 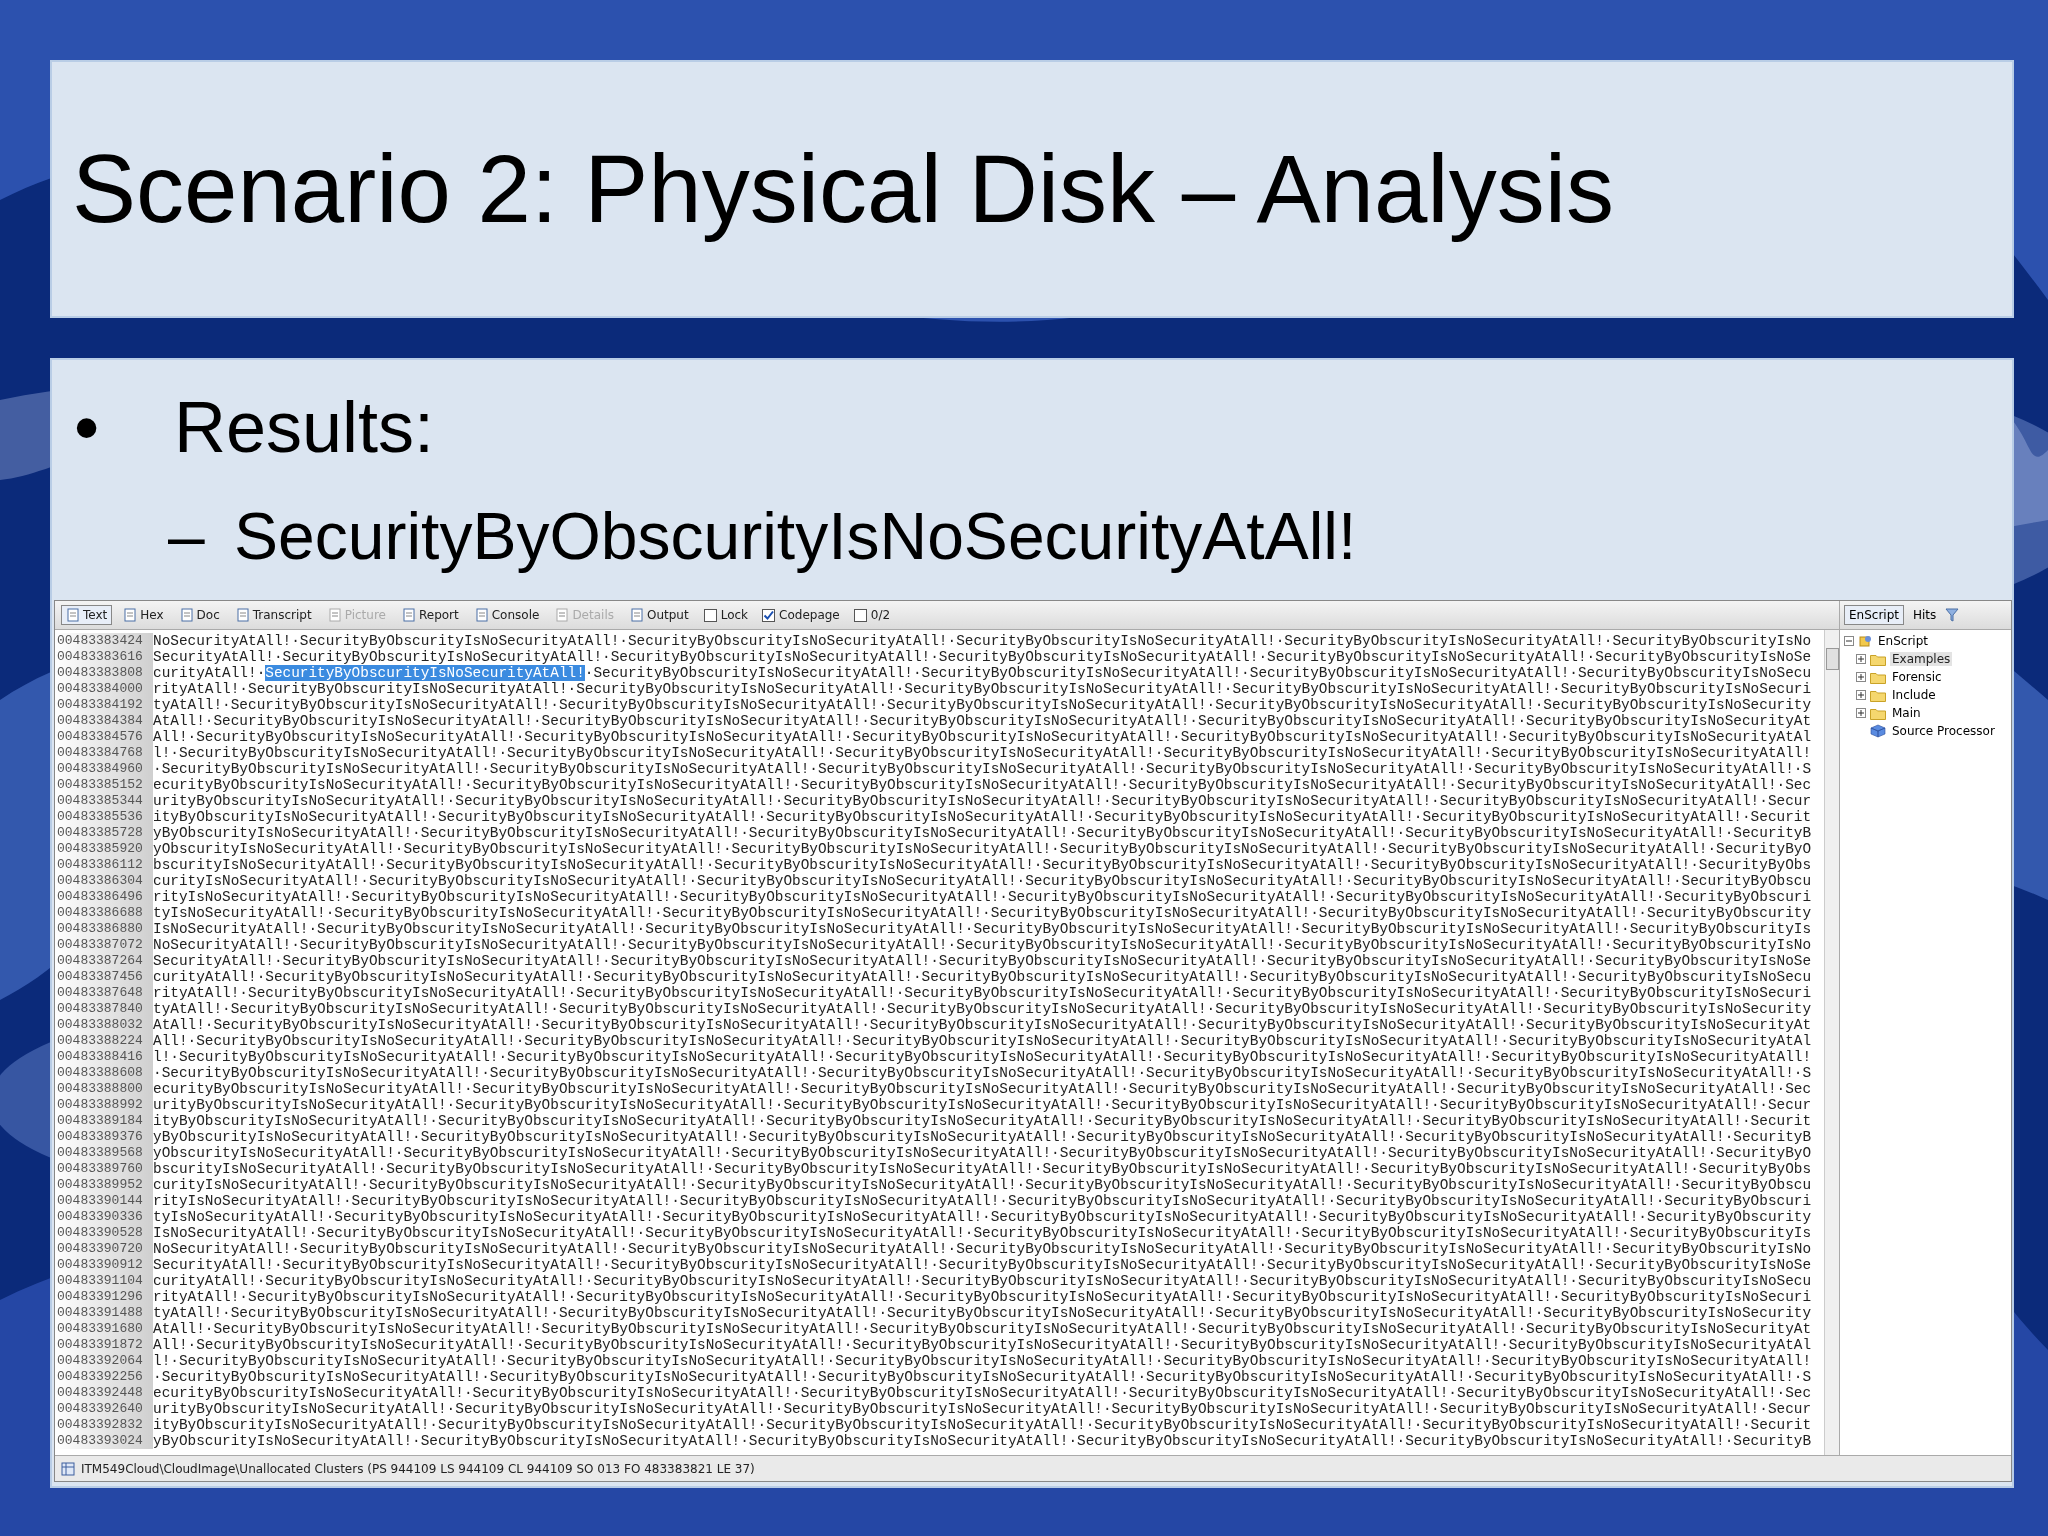 What do you see at coordinates (982, 1153) in the screenshot?
I see `data-text: yObscurityIsNoSecurityAtAll!·SecurityByObscurityIsNoSecurityAtAll!·SecurityByObscurityIsNoSecurityAtAll!·SecurityByObscurityIsNoSecurityAtAll!·SecurityByObscurityIsNoSecurityAtAll!·SecurityByO` at bounding box center [982, 1153].